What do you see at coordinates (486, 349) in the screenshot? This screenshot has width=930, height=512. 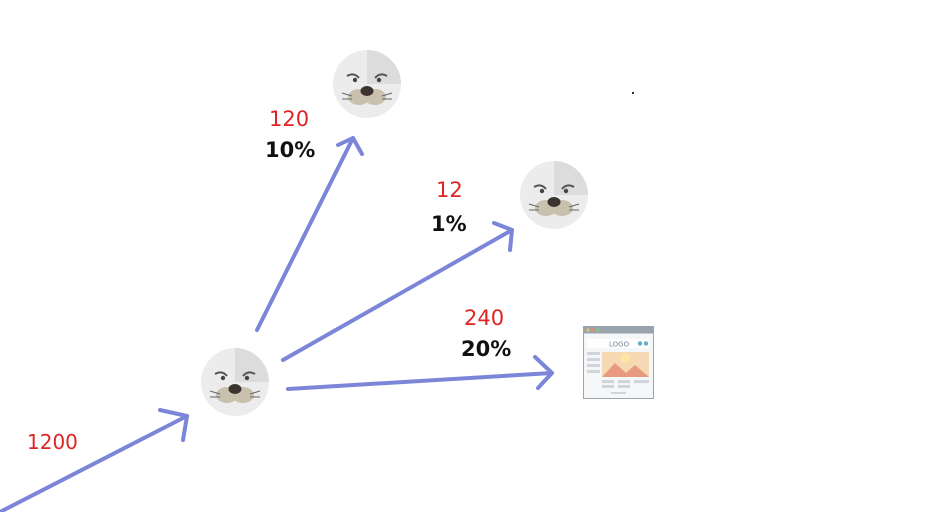 I see `webpage-percent-label: 20%` at bounding box center [486, 349].